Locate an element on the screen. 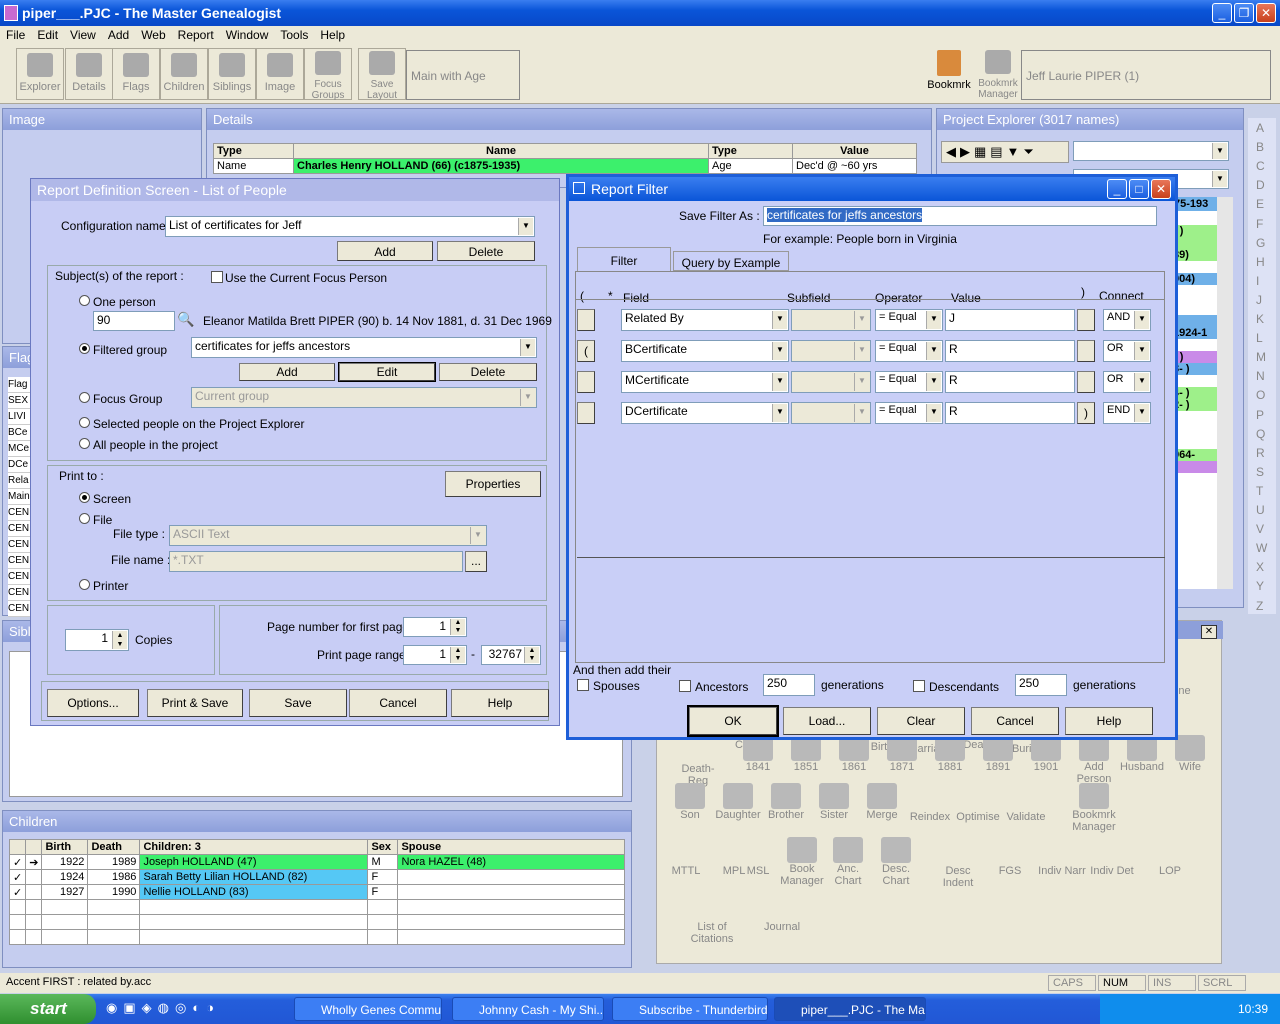  copies-stepper: 1 ▲ ▼ is located at coordinates (97, 640).